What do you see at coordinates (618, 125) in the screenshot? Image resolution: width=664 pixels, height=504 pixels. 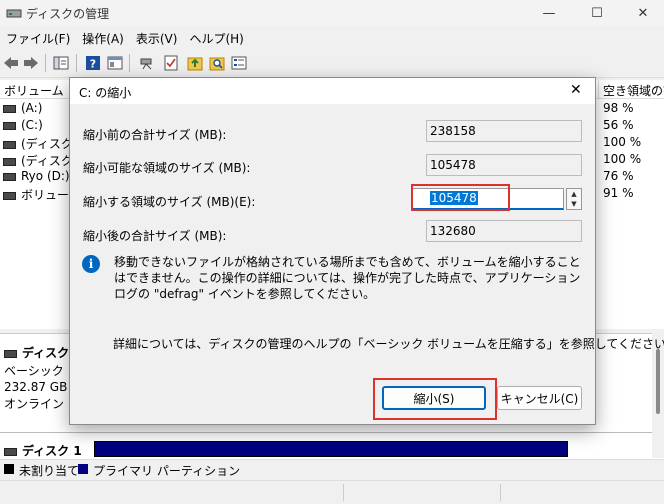 I see `volume-free: 56 %` at bounding box center [618, 125].